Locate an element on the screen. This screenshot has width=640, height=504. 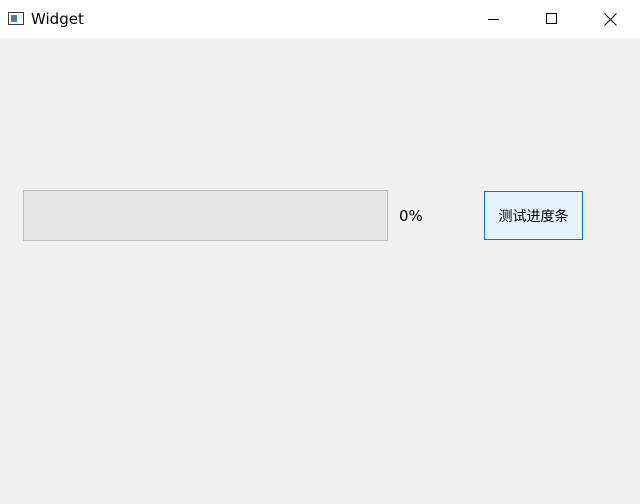
test-progress-button: 测试进度条 is located at coordinates (533, 215).